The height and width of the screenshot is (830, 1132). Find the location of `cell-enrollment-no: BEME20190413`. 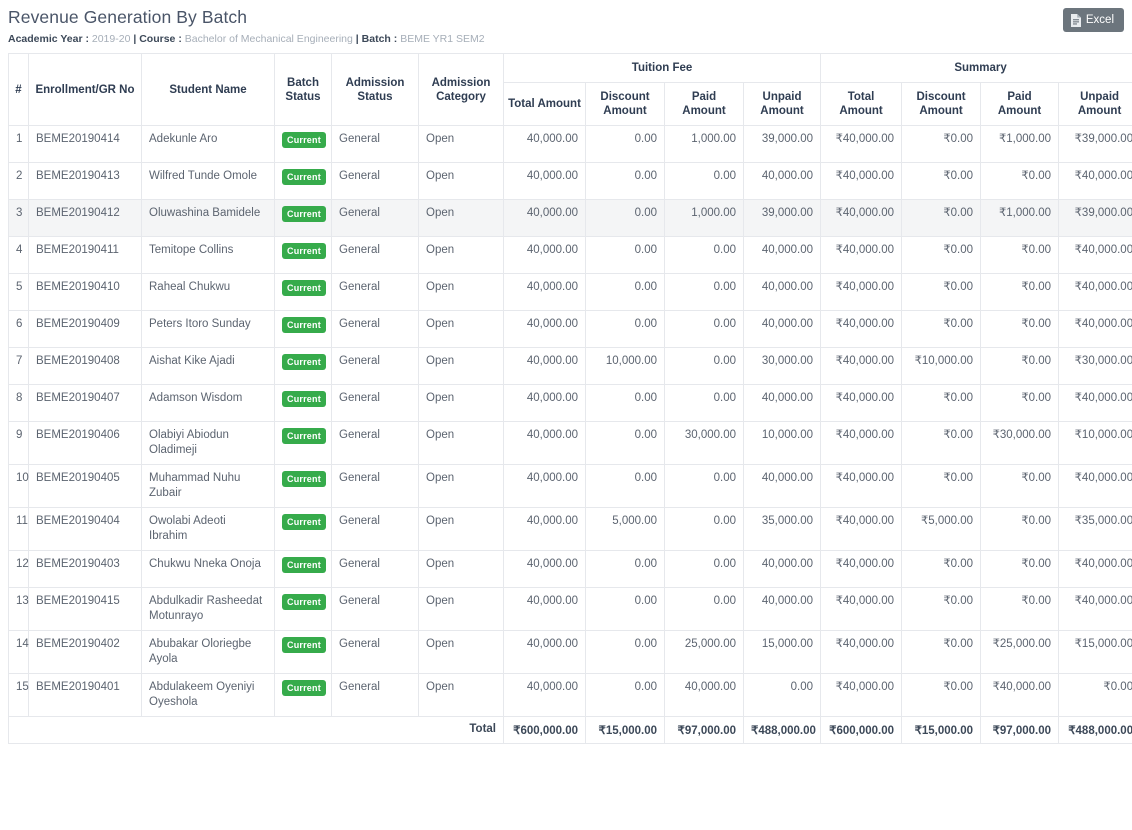

cell-enrollment-no: BEME20190413 is located at coordinates (85, 181).